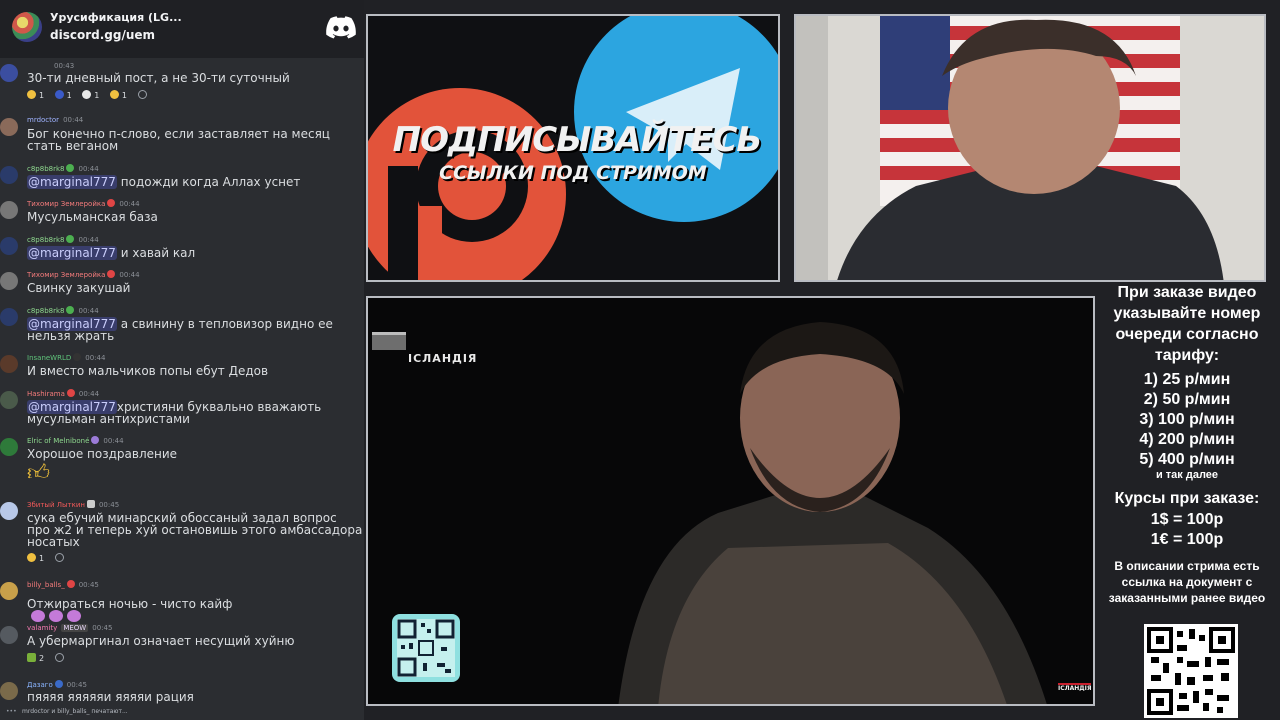  What do you see at coordinates (56, 505) in the screenshot?
I see `username: Збитый Лыткин` at bounding box center [56, 505].